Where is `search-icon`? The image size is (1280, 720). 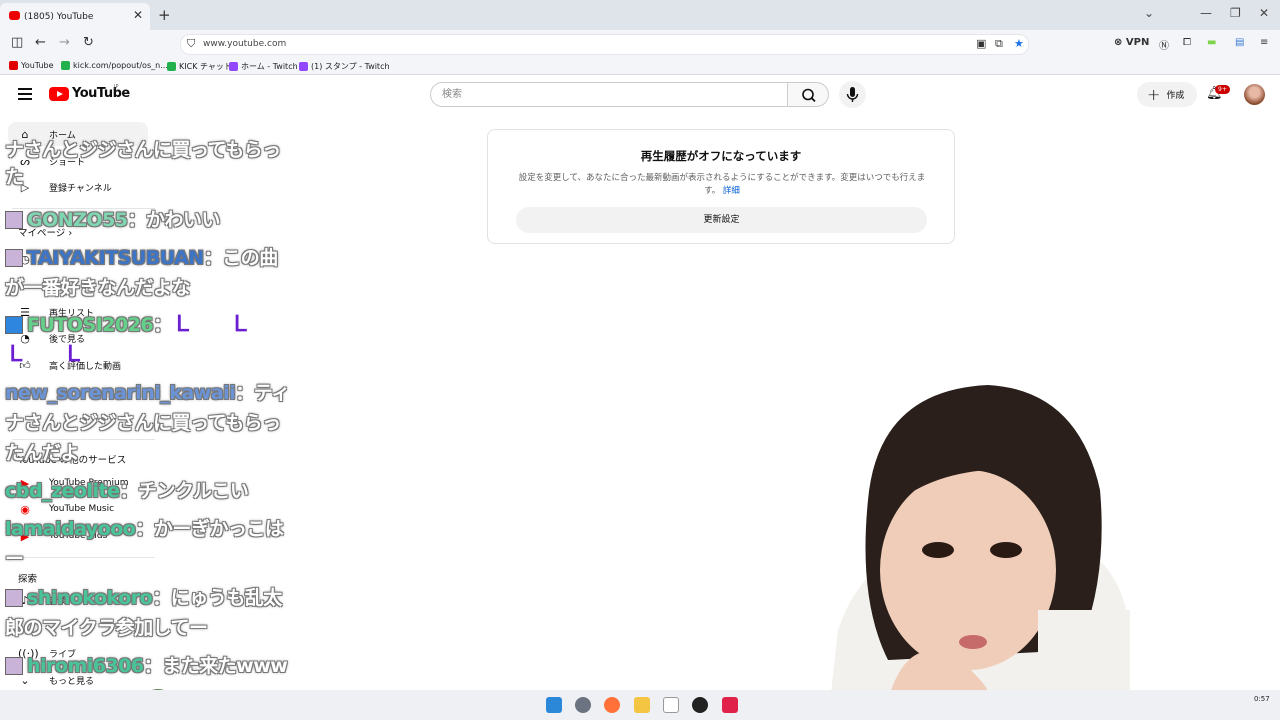 search-icon is located at coordinates (809, 95).